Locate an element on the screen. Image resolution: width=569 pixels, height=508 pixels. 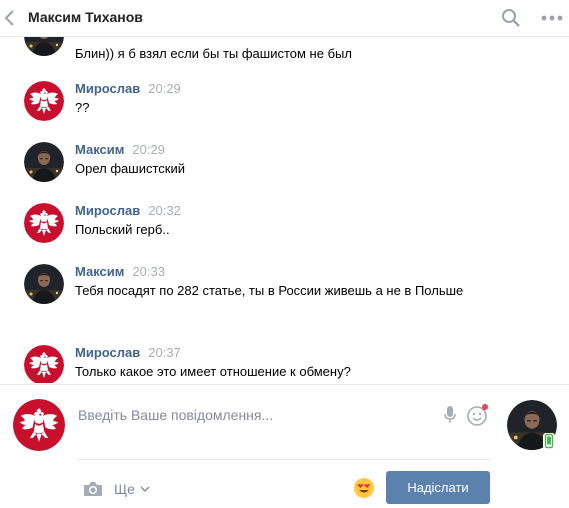
message-meta: Мирослав 20:32 is located at coordinates (128, 210).